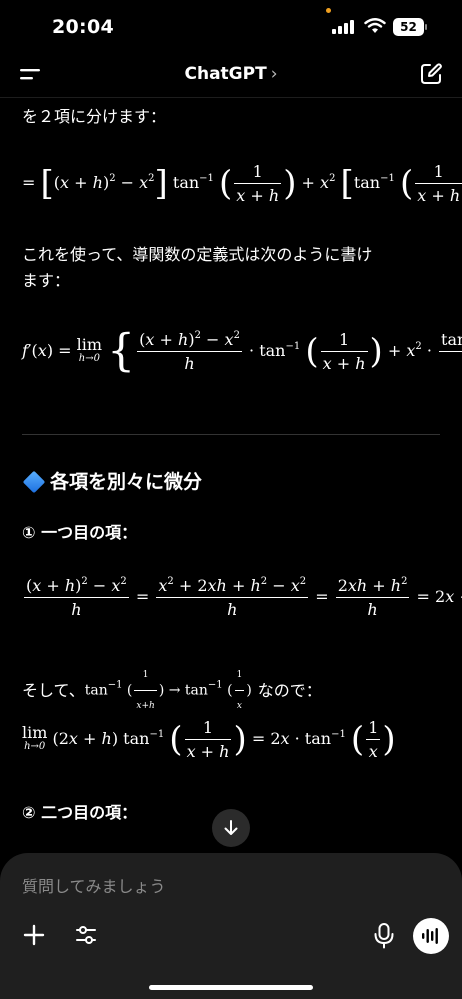 This screenshot has height=999, width=462. Describe the element at coordinates (168, 690) in the screenshot. I see `inline-math: tan−1 (1 x+h) → tan−1 (1 x)` at that location.